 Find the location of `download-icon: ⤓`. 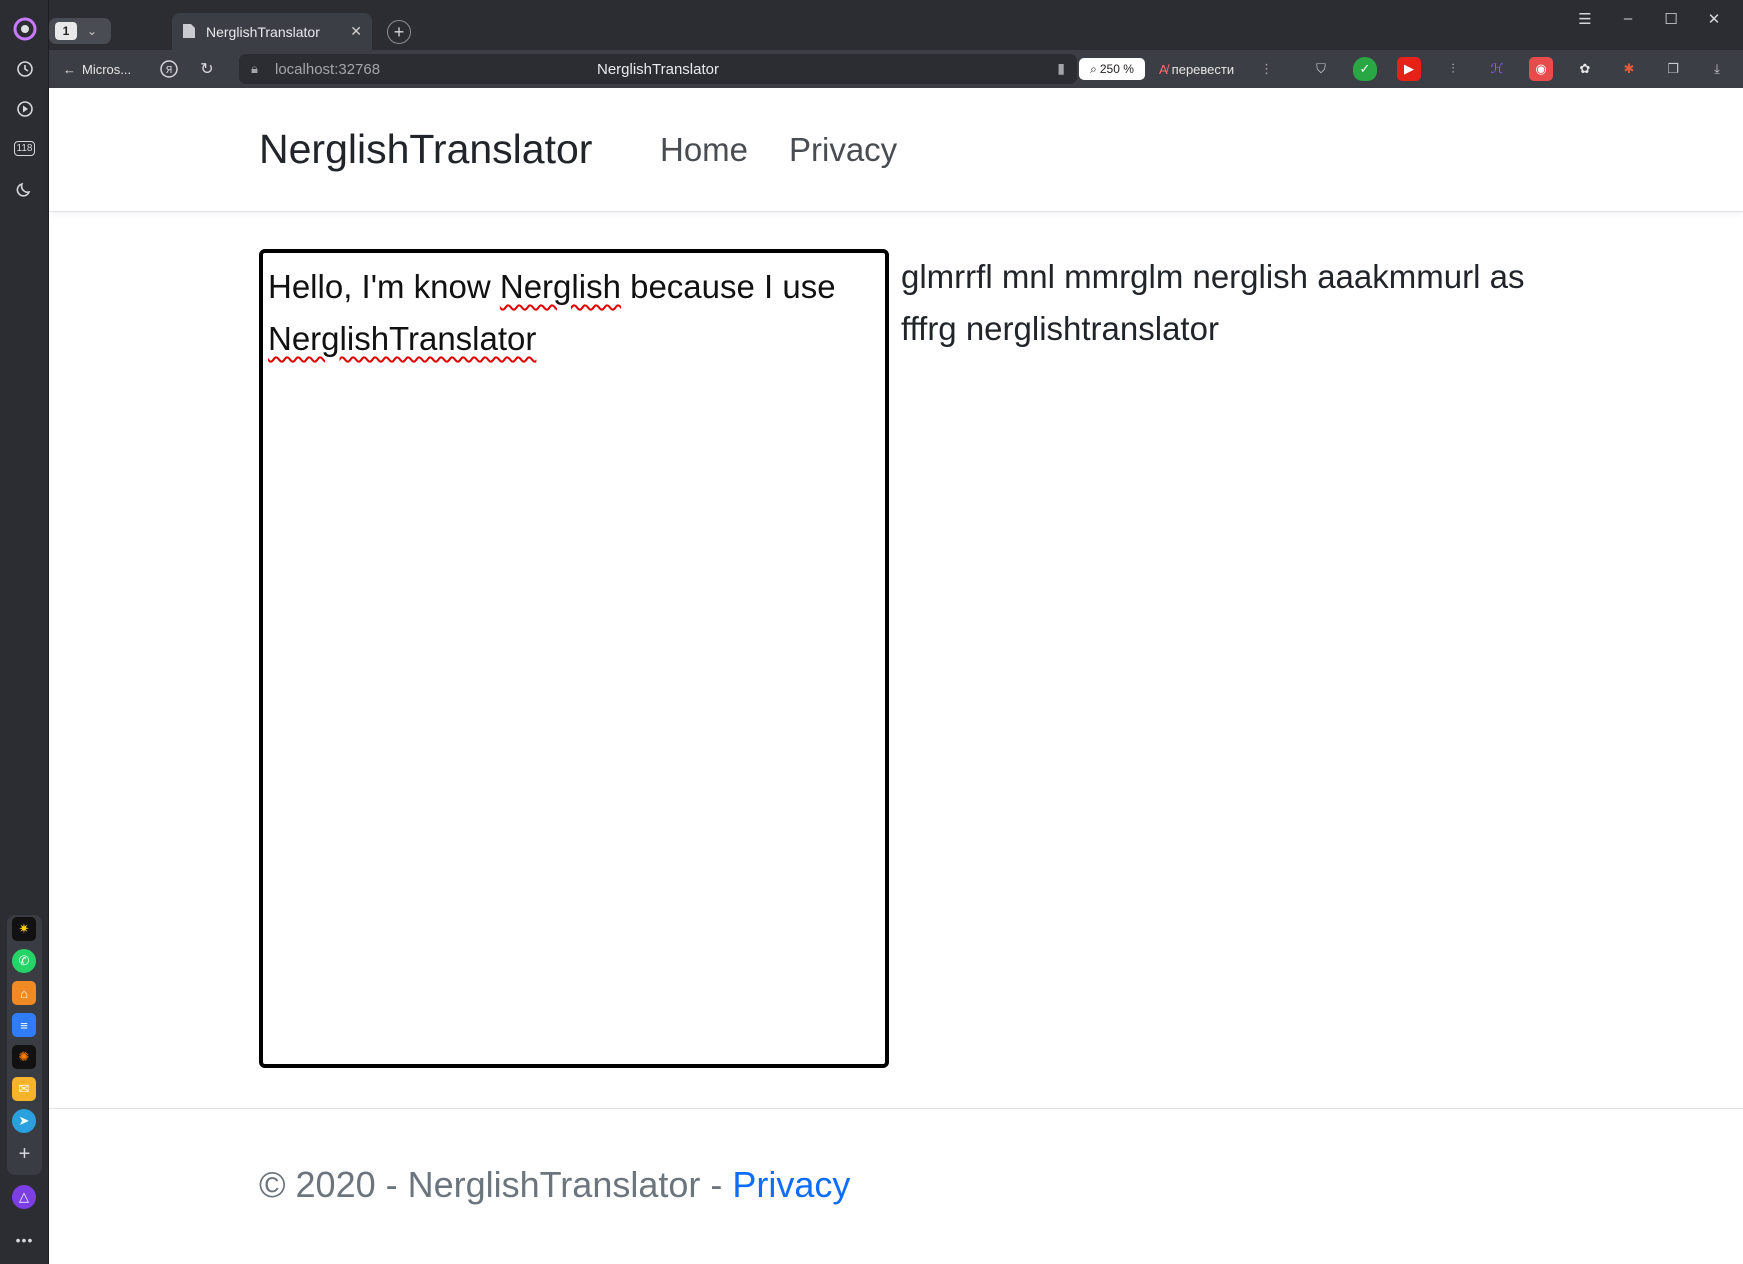

download-icon: ⤓ is located at coordinates (1717, 69).